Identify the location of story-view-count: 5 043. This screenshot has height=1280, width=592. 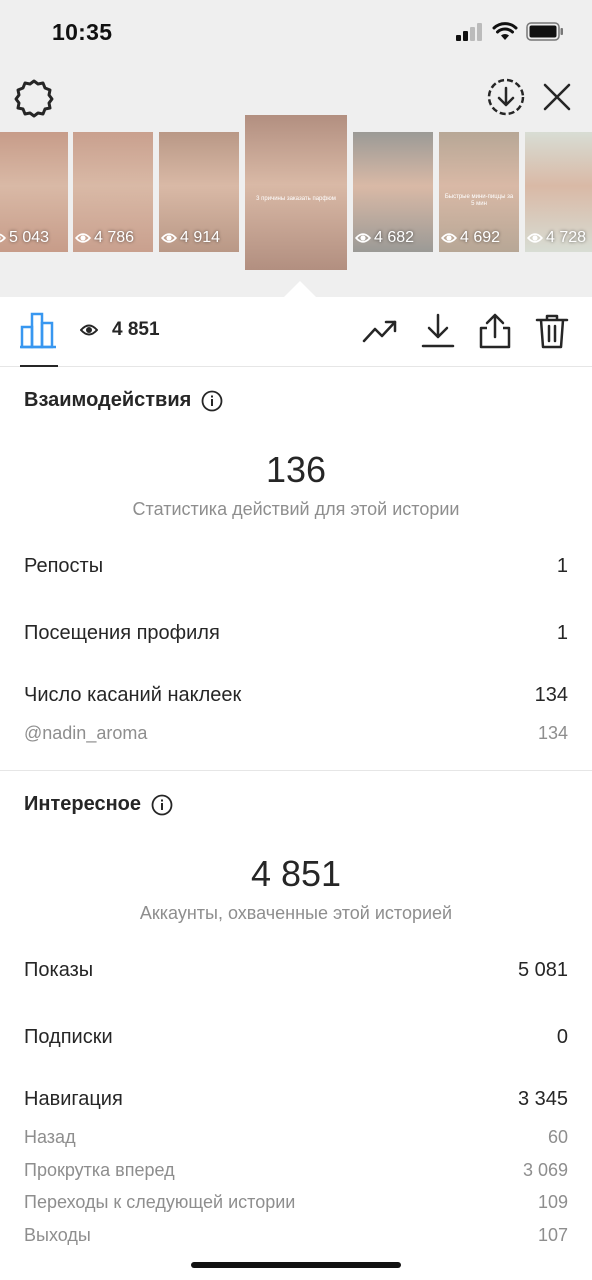
(24, 238).